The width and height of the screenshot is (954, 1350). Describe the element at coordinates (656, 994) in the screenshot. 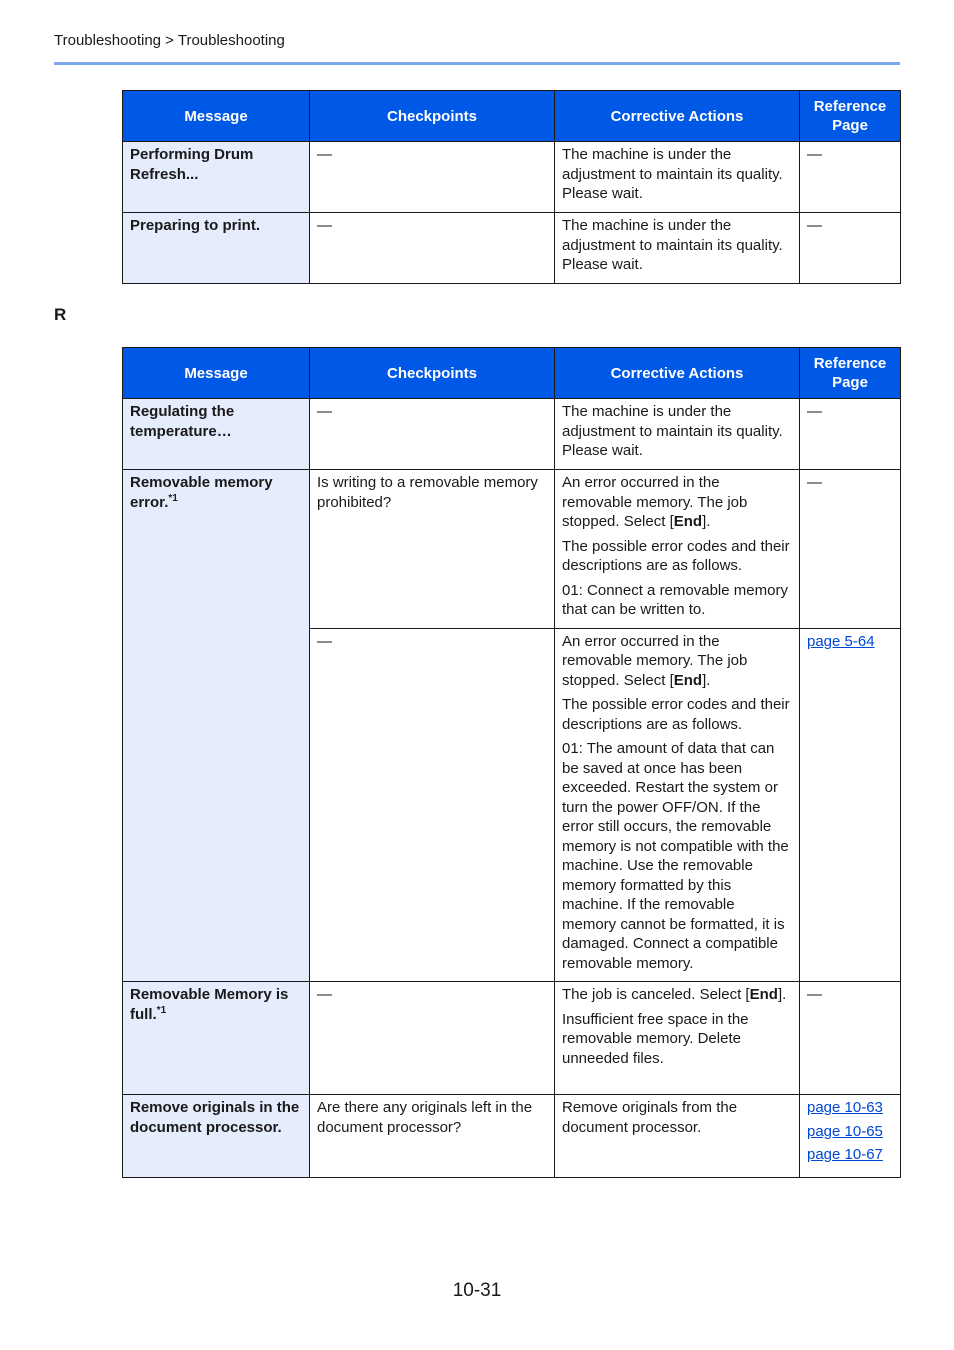

I see `action-text: The job is canceled. Select [` at that location.